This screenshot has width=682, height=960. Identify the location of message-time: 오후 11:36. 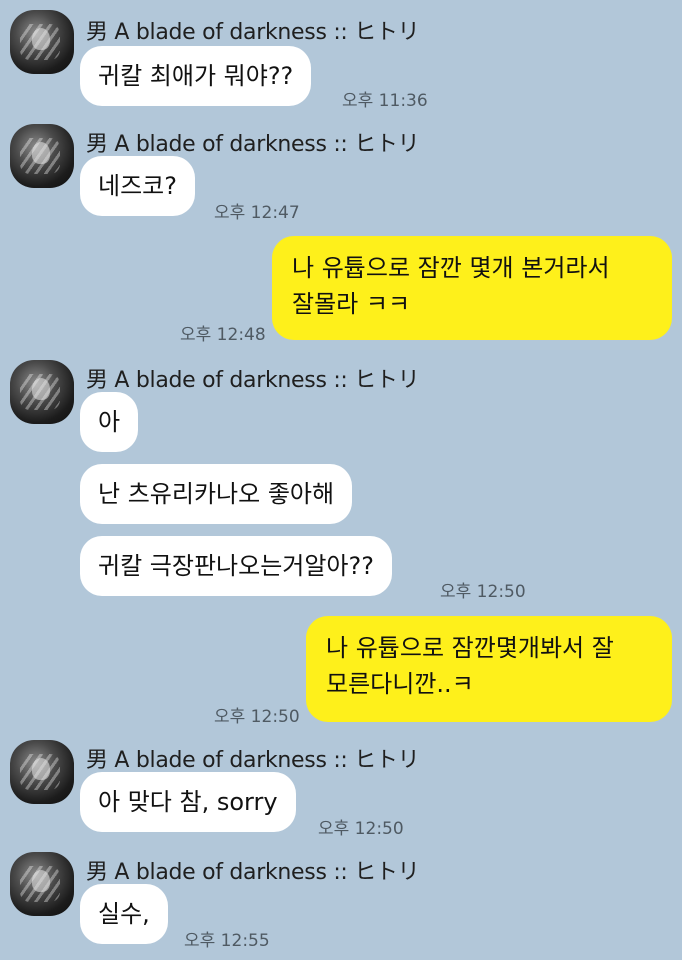
(385, 101).